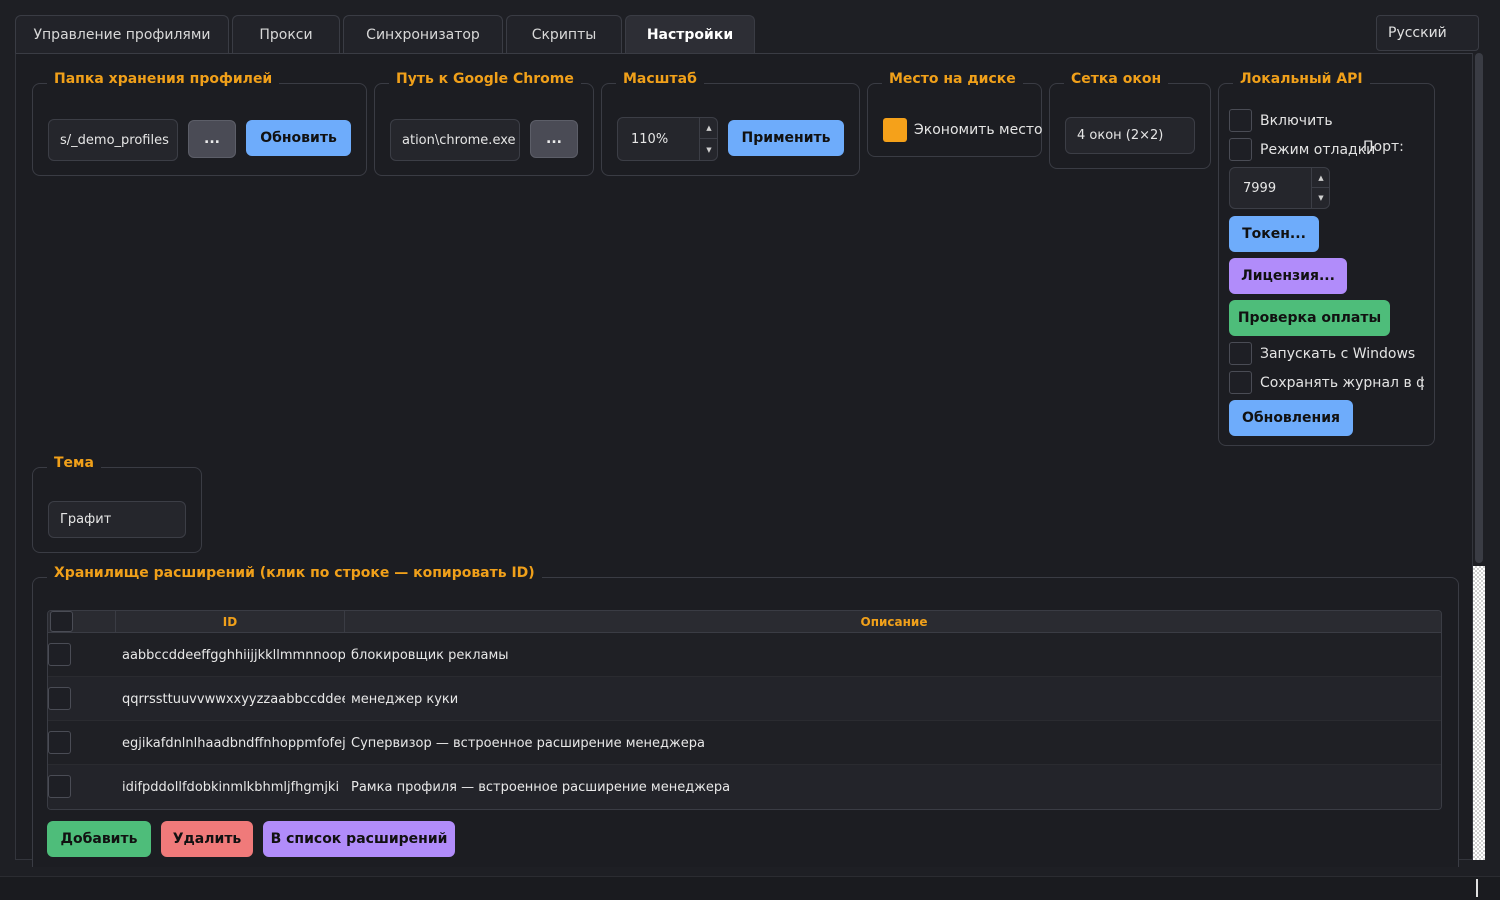  I want to click on resize-grip-icon, so click(1477, 888).